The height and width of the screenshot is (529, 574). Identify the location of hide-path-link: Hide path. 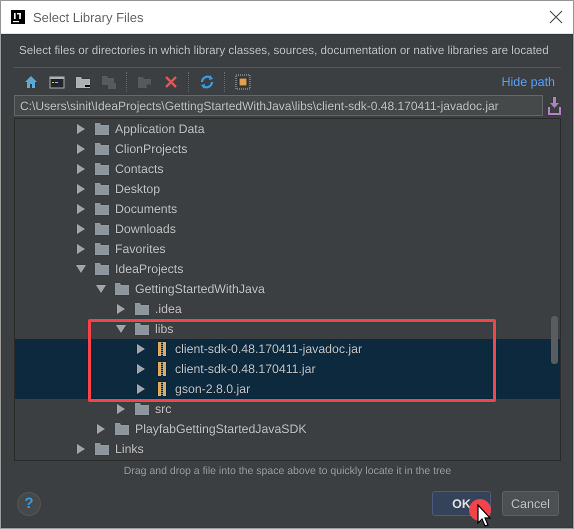
(528, 82).